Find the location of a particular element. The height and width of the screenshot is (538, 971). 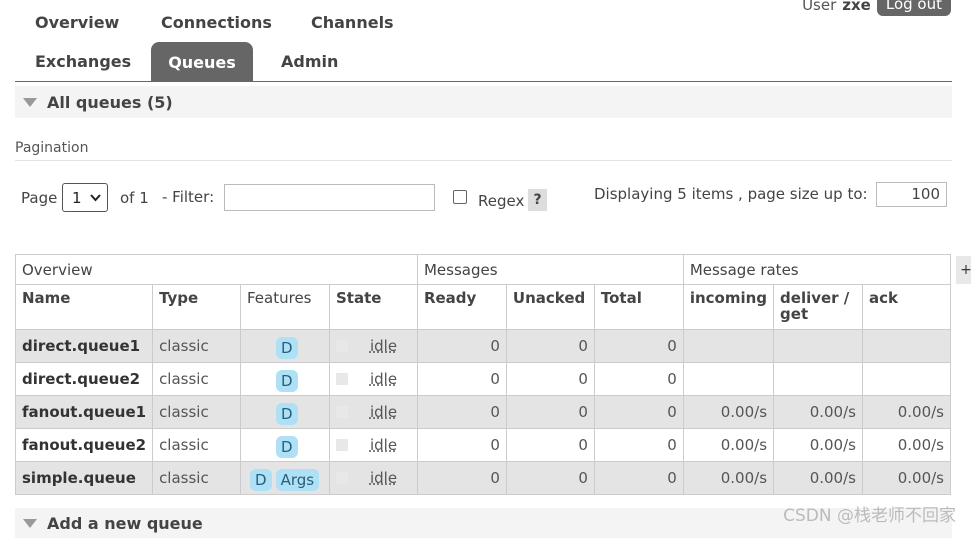

queue-deliver is located at coordinates (818, 346).